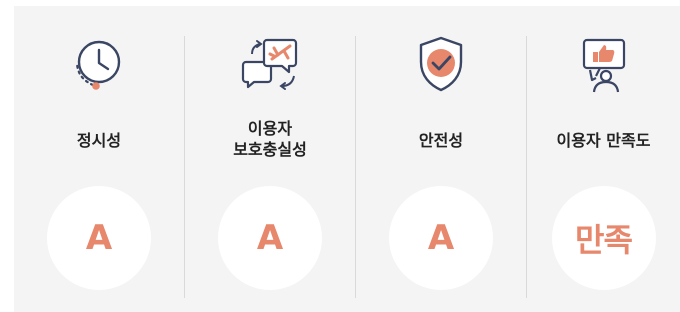 The width and height of the screenshot is (680, 312). I want to click on rating-label: 정시성, so click(99, 140).